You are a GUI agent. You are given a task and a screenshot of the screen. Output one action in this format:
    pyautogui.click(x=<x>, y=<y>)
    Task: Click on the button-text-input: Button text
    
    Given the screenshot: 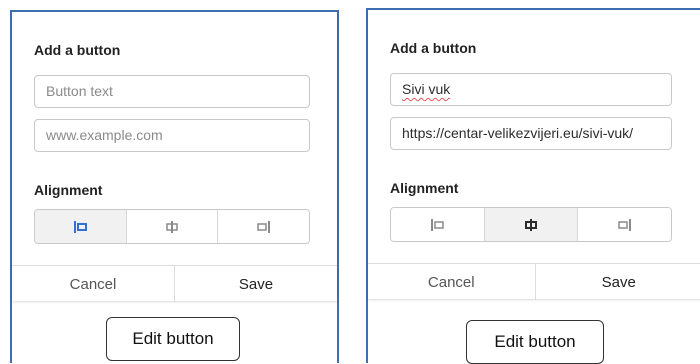 What is the action you would take?
    pyautogui.click(x=172, y=91)
    